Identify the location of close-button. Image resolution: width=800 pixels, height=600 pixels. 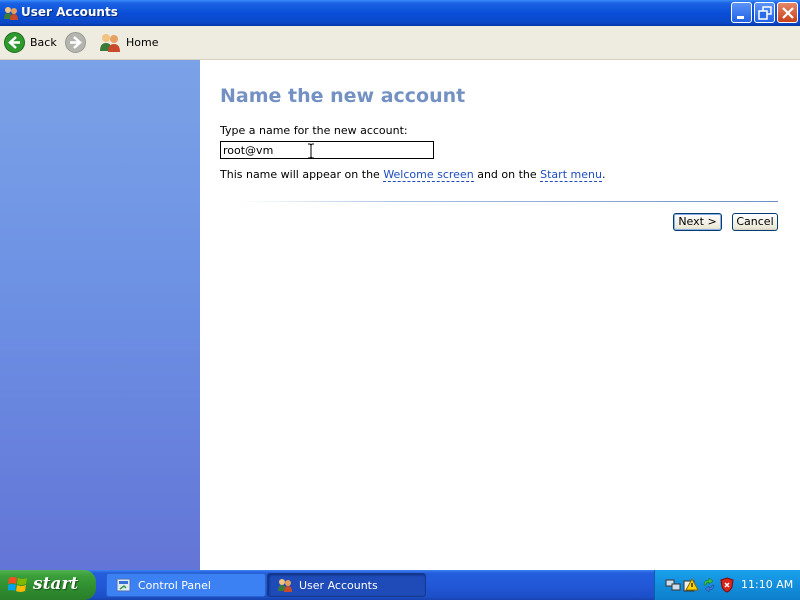
(787, 12).